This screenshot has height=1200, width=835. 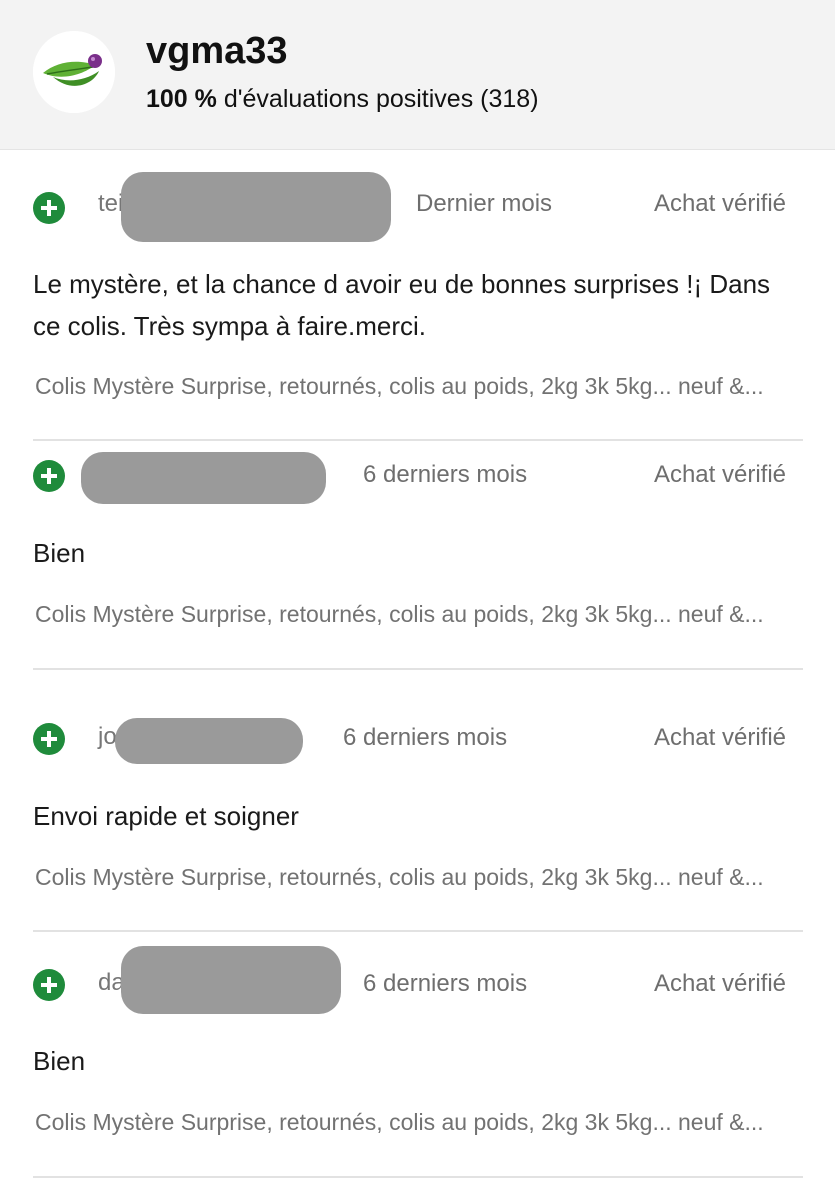 What do you see at coordinates (111, 203) in the screenshot?
I see `reviewer-name: tei` at bounding box center [111, 203].